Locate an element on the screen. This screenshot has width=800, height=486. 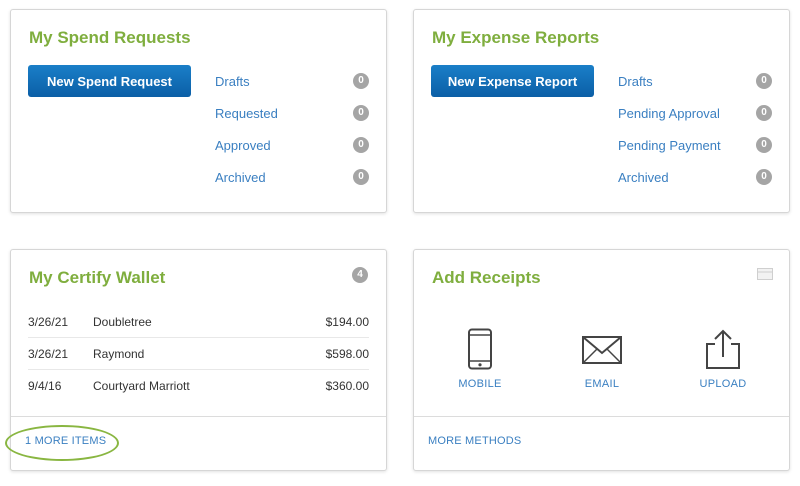
card-title: Add Receipts is located at coordinates (486, 277).